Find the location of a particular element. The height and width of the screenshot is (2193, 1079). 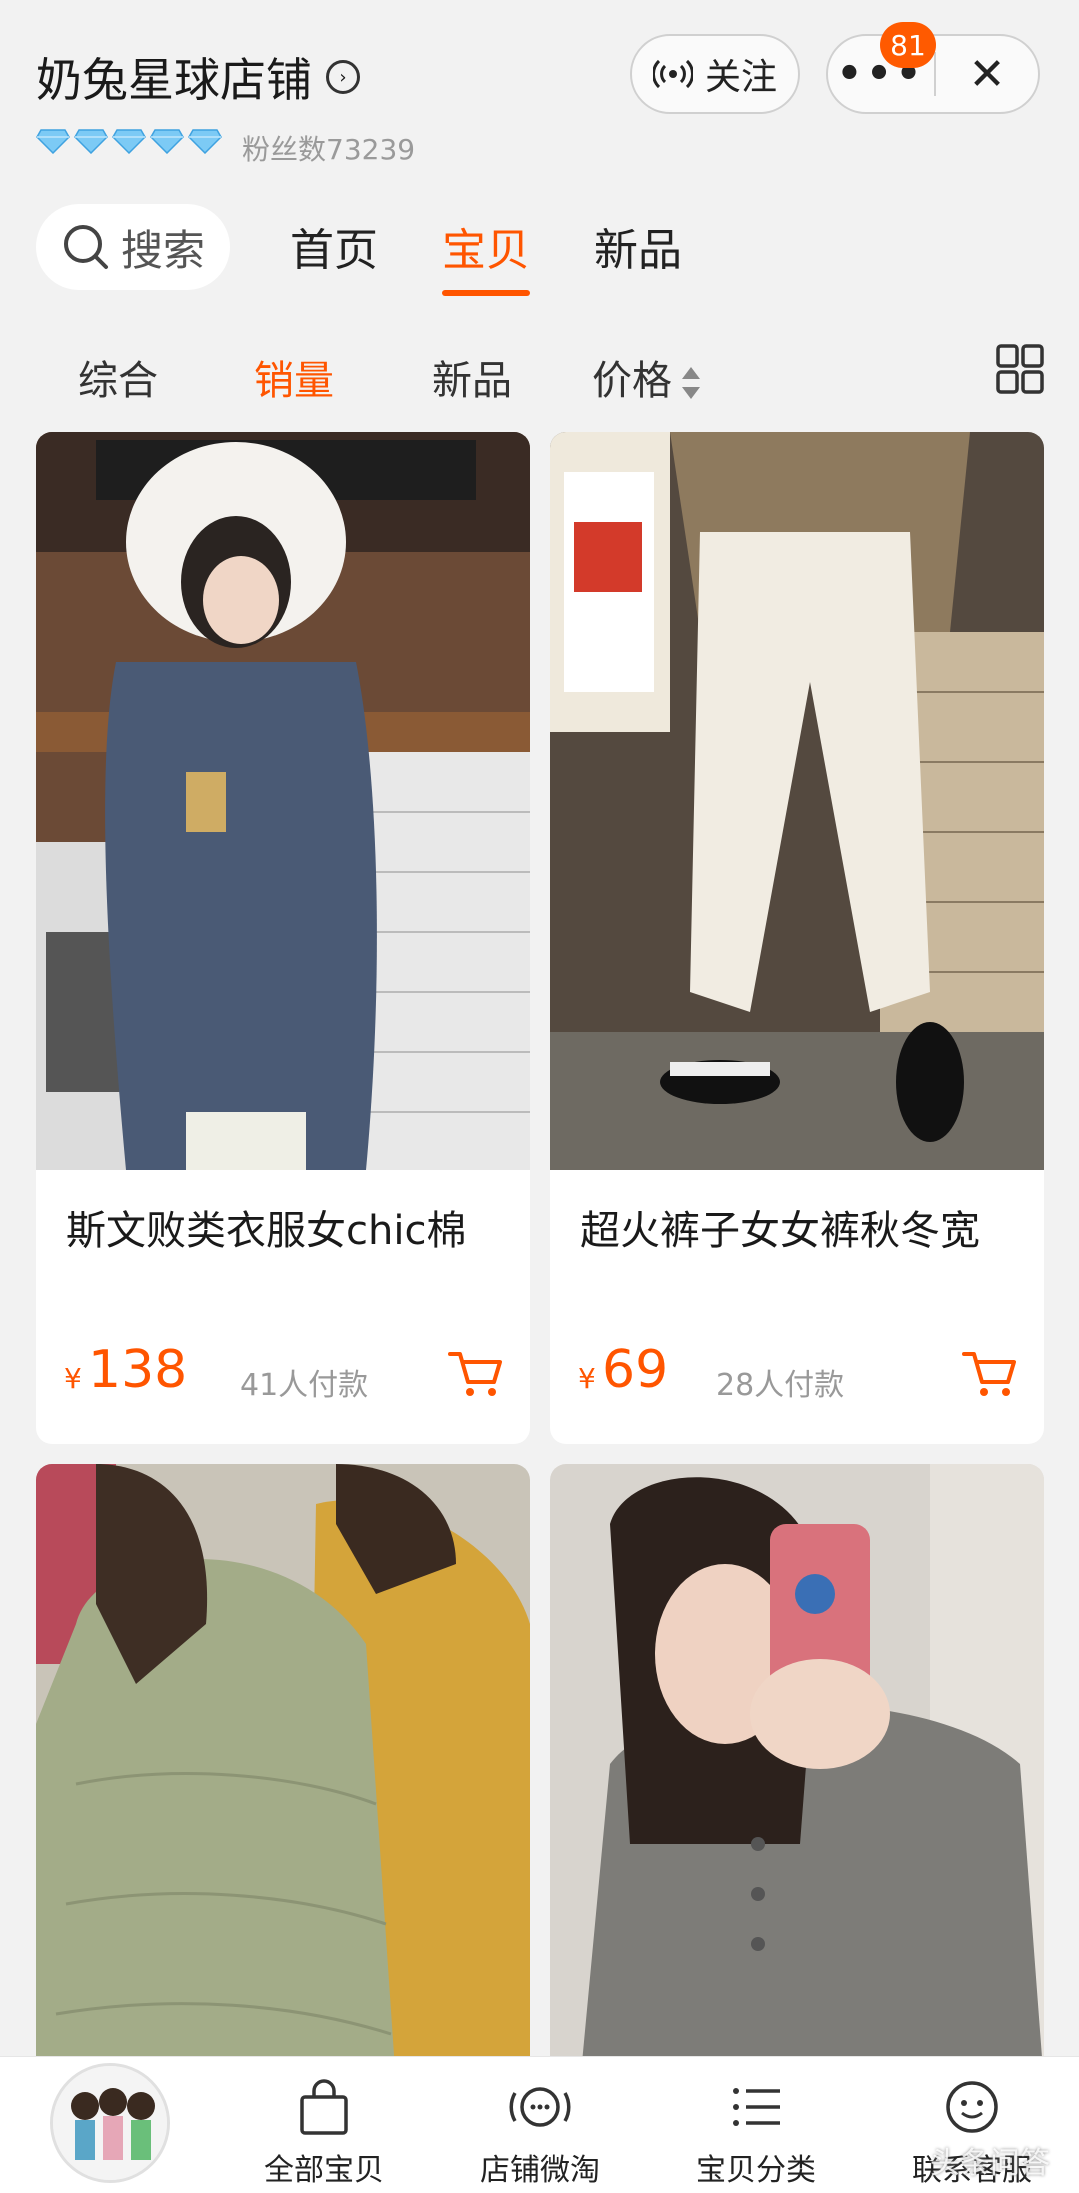

paid-count: 28人付款 is located at coordinates (780, 1385).